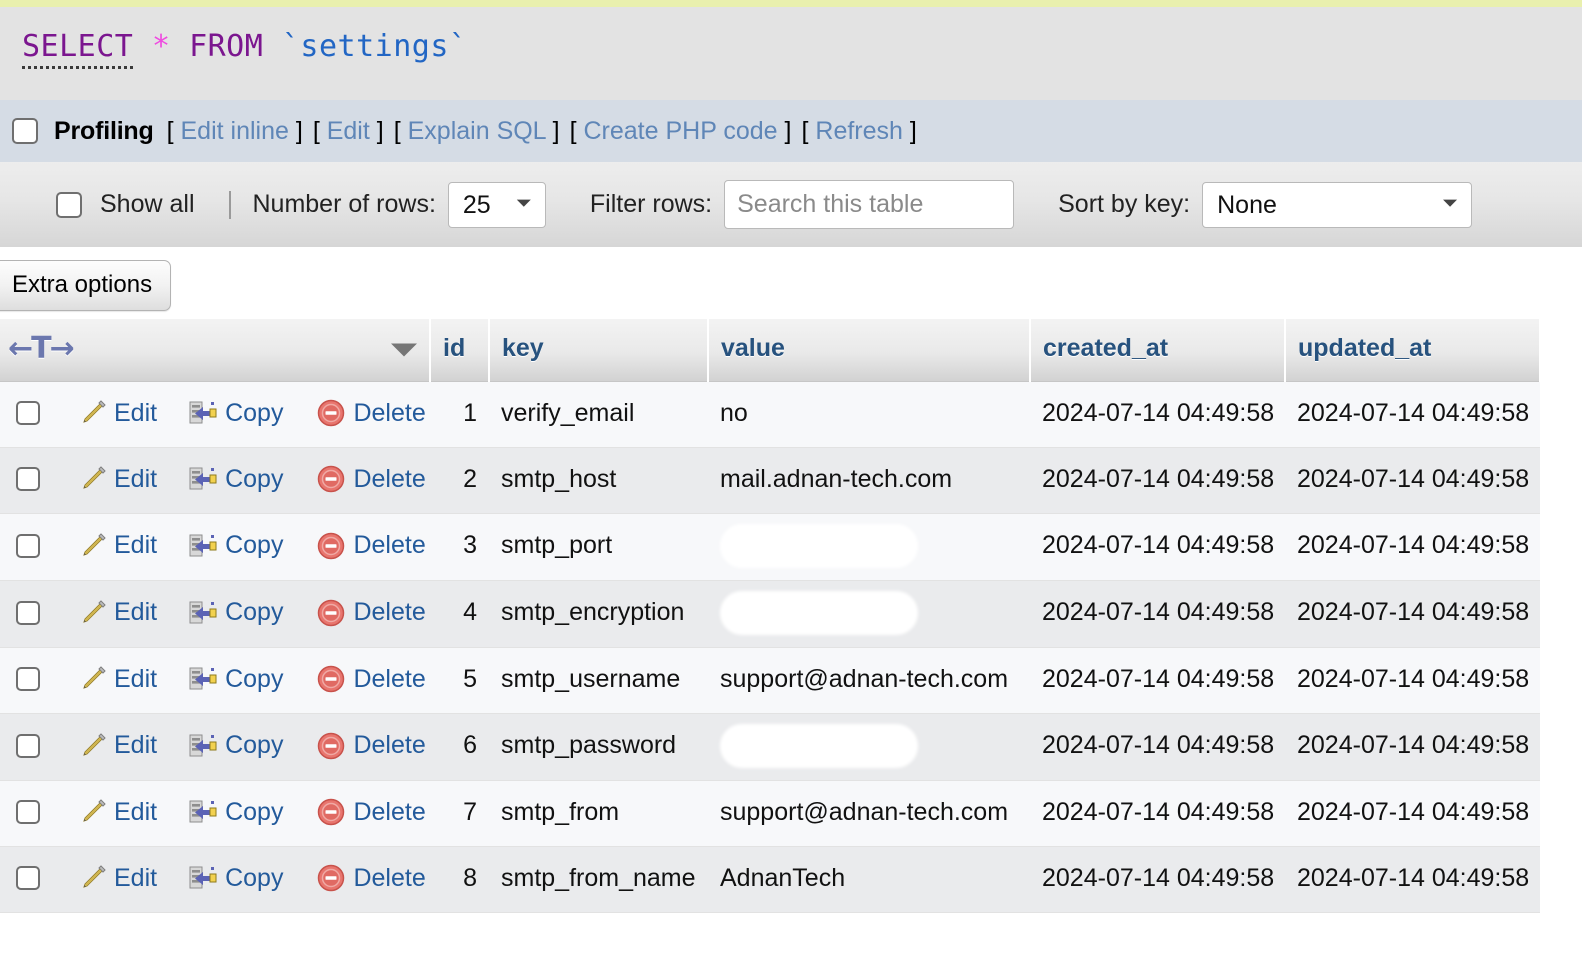 The image size is (1582, 978). Describe the element at coordinates (170, 130) in the screenshot. I see `bracket-open: [` at that location.